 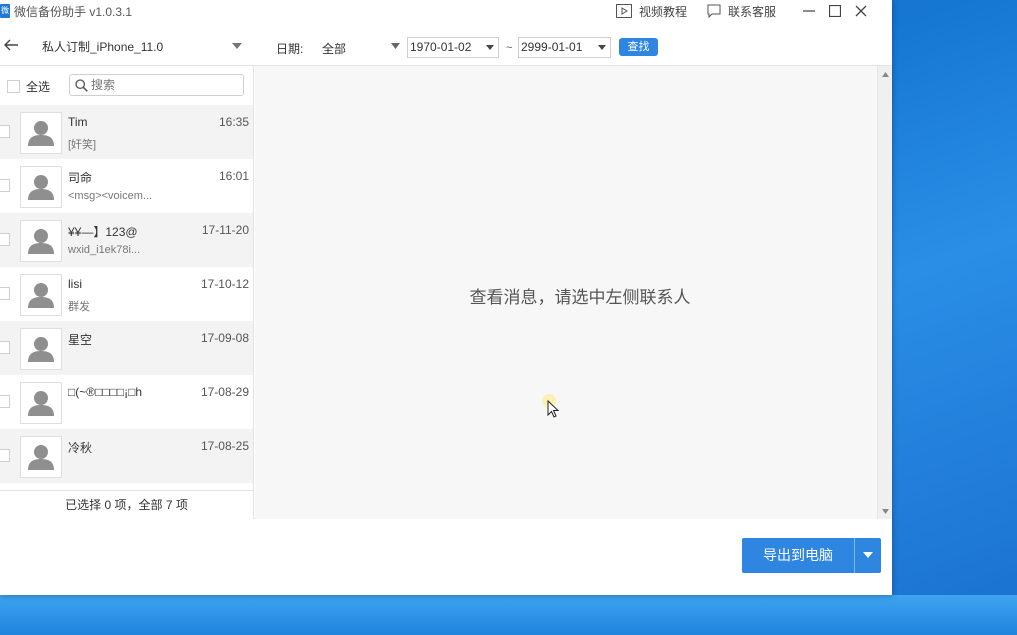 What do you see at coordinates (105, 392) in the screenshot?
I see `contact-name: □(~®□□□□¡□h` at bounding box center [105, 392].